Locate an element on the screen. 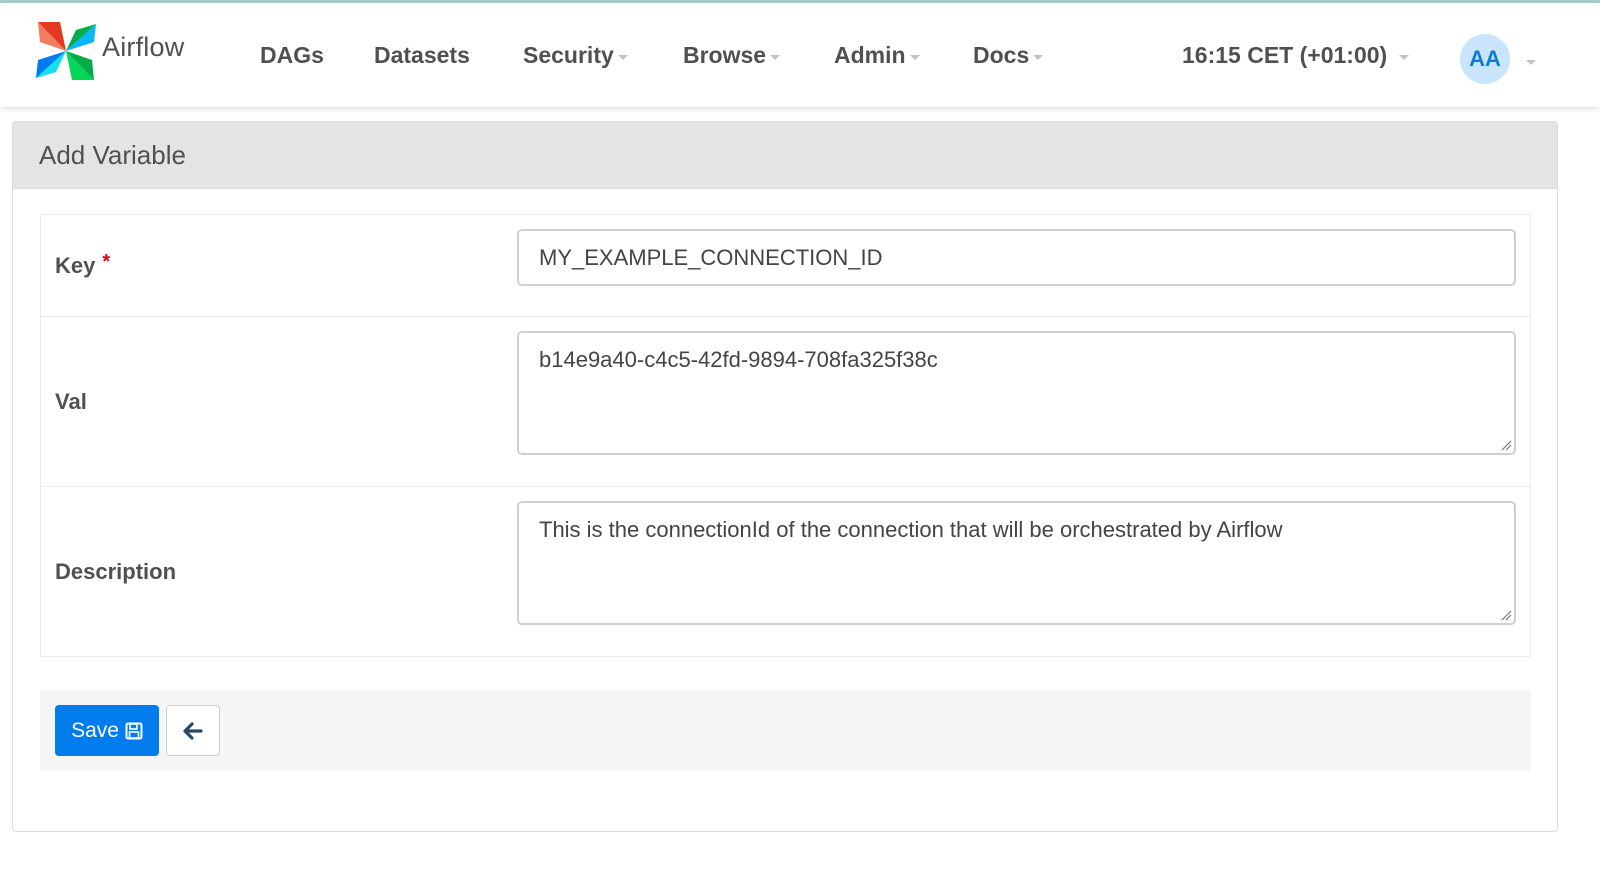 The height and width of the screenshot is (872, 1600). form-row-key: Key * MY_EXAMPLE_CONNECTION_ID is located at coordinates (785, 266).